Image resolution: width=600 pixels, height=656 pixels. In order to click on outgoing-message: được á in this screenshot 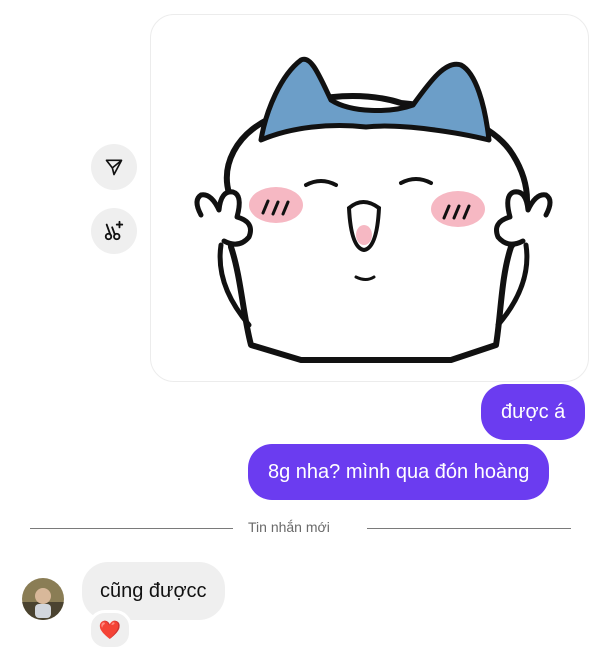, I will do `click(533, 412)`.